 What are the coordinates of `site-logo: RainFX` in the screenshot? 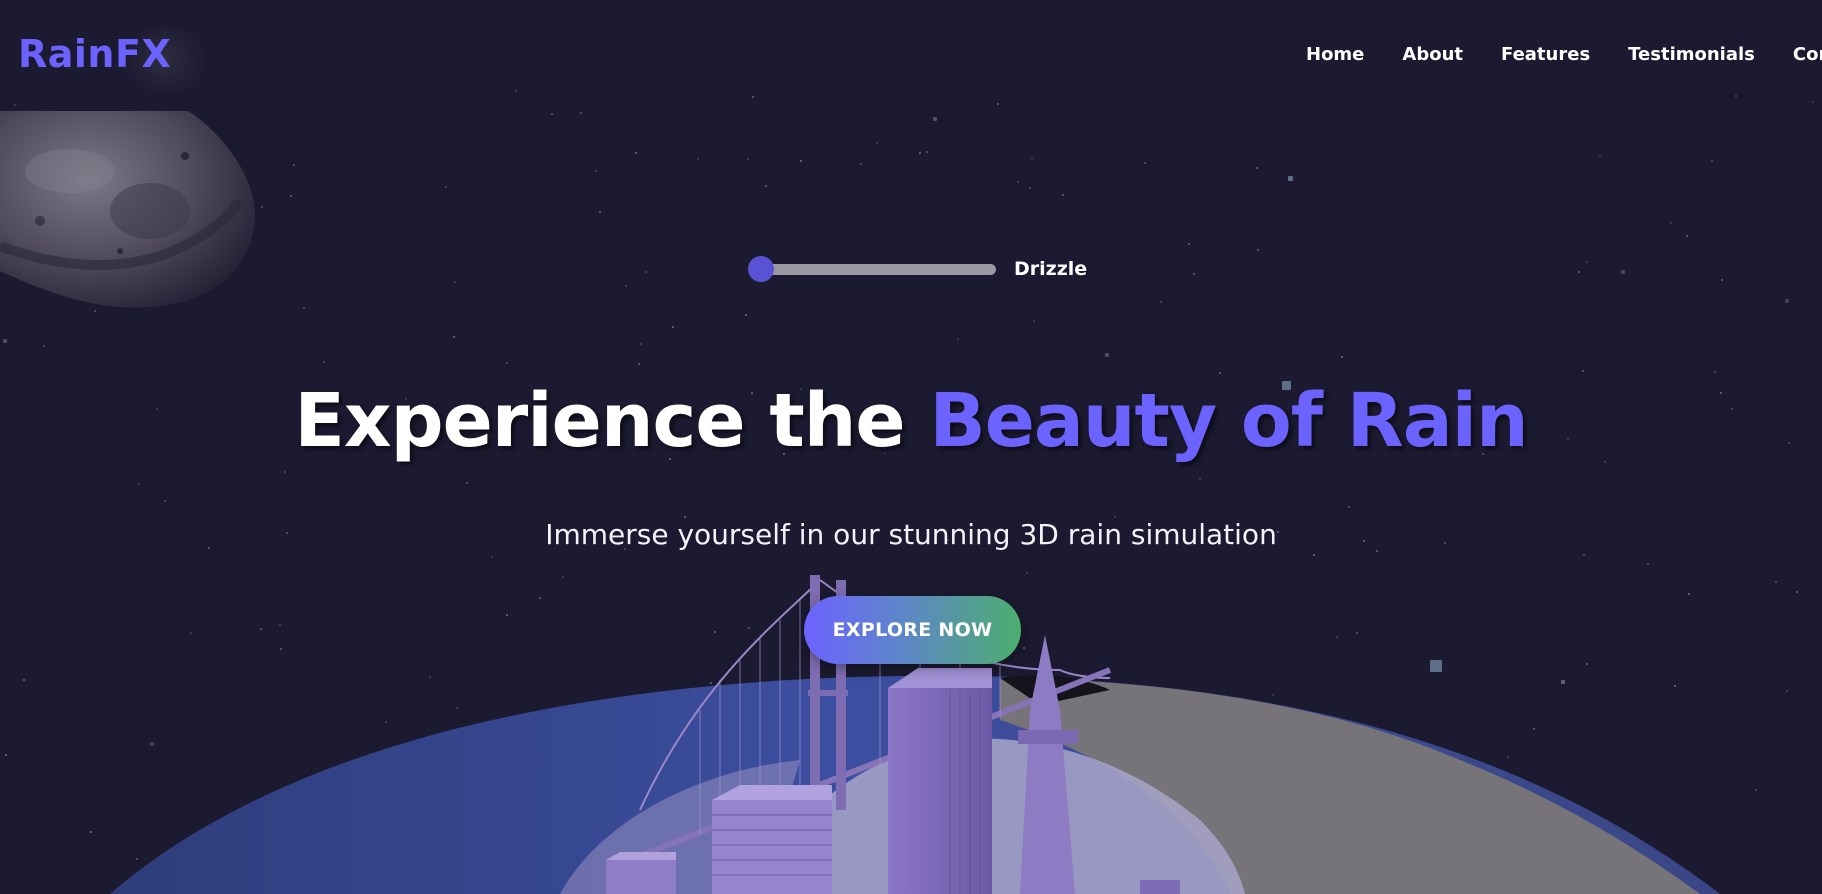 It's located at (94, 54).